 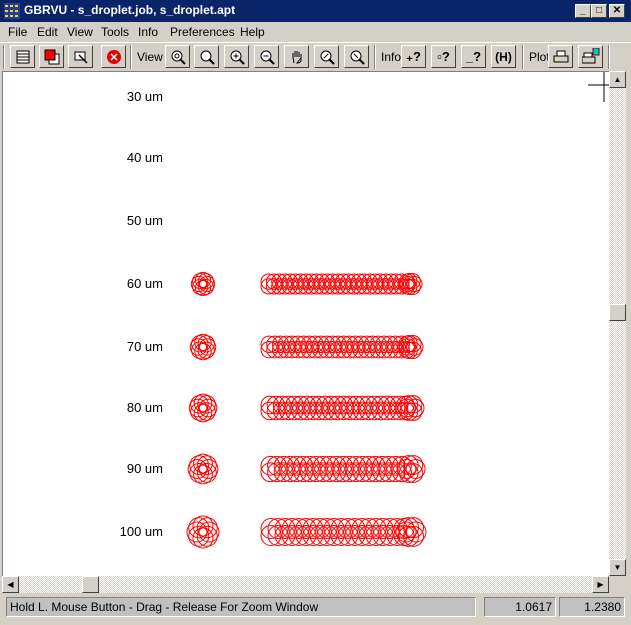 I want to click on print-setup-button, so click(x=590, y=56).